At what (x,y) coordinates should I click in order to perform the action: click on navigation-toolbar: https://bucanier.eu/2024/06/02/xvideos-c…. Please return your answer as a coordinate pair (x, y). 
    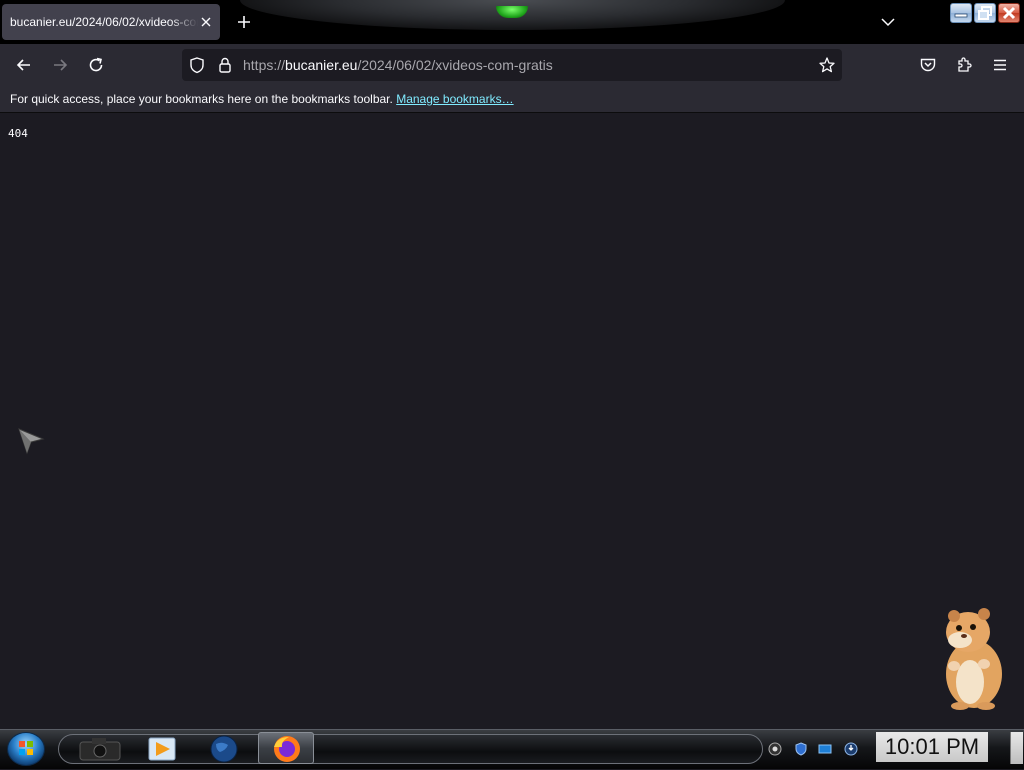
    Looking at the image, I should click on (512, 65).